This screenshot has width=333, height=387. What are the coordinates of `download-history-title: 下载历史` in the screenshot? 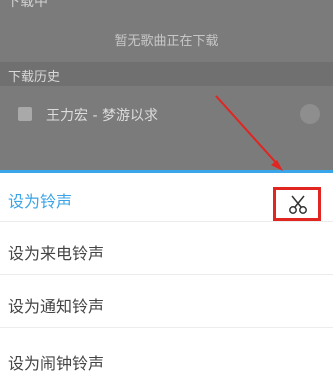 It's located at (34, 77).